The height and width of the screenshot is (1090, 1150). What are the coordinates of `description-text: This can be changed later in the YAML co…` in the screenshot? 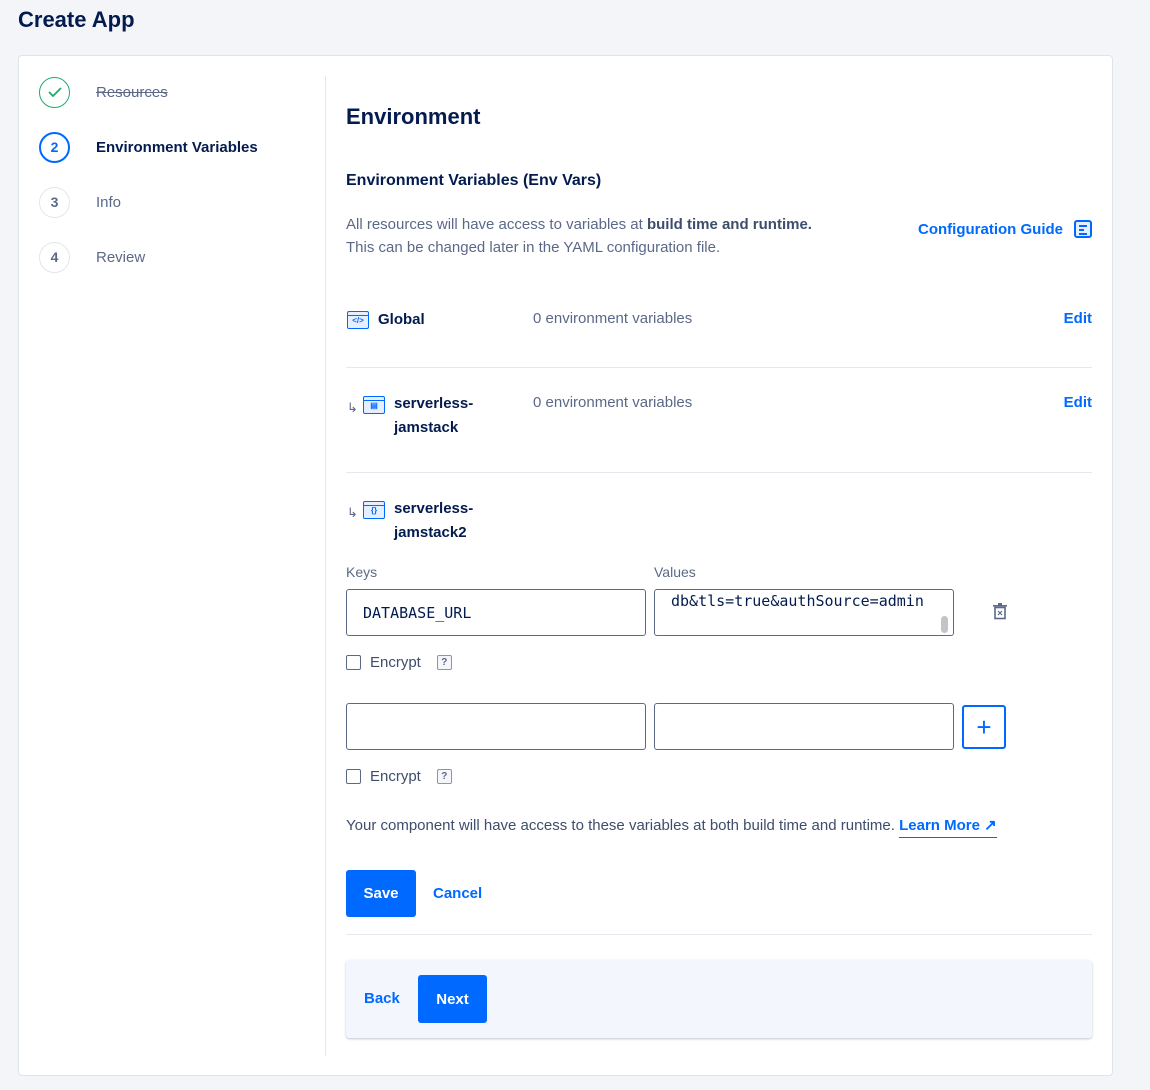 It's located at (533, 247).